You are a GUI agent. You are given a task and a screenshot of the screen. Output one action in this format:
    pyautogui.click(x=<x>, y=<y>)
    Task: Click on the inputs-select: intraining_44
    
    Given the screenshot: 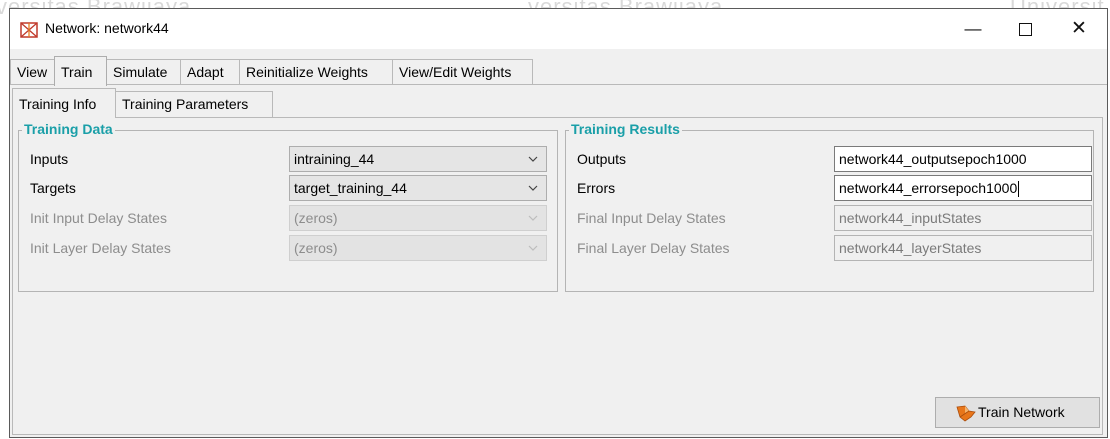 What is the action you would take?
    pyautogui.click(x=418, y=159)
    